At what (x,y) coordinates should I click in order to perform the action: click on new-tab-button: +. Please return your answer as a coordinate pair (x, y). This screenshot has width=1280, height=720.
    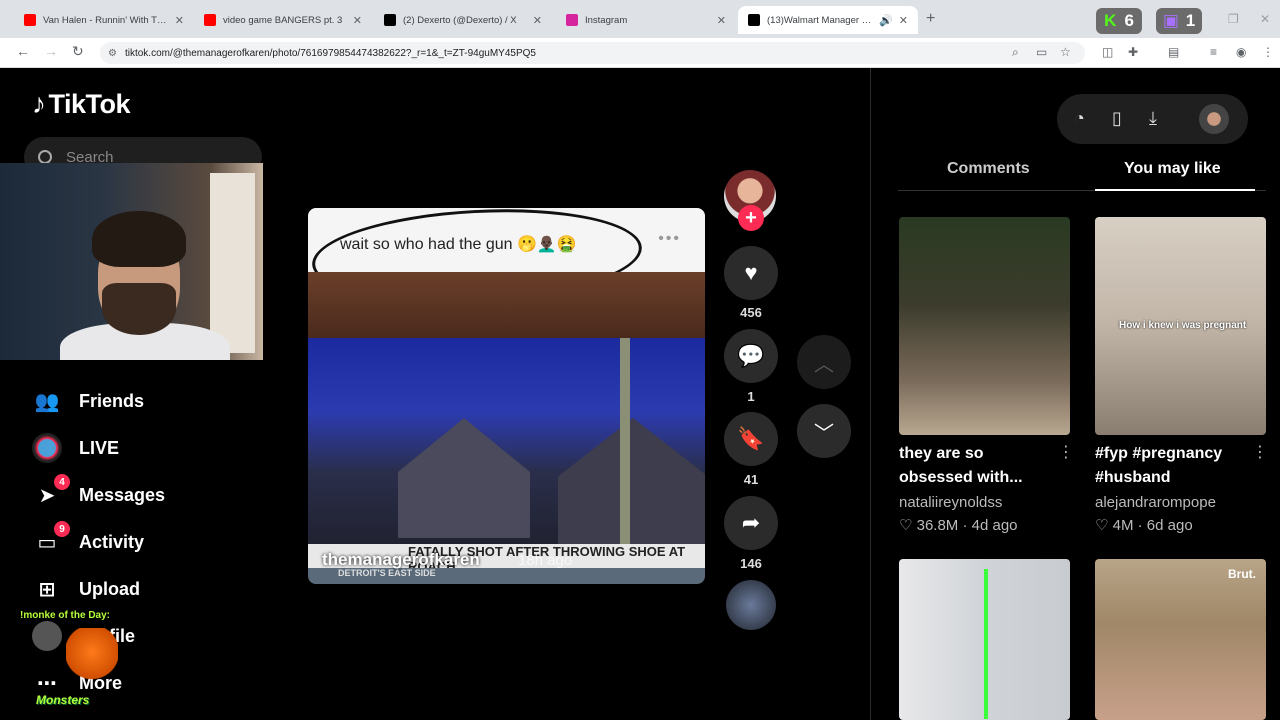
    Looking at the image, I should click on (930, 19).